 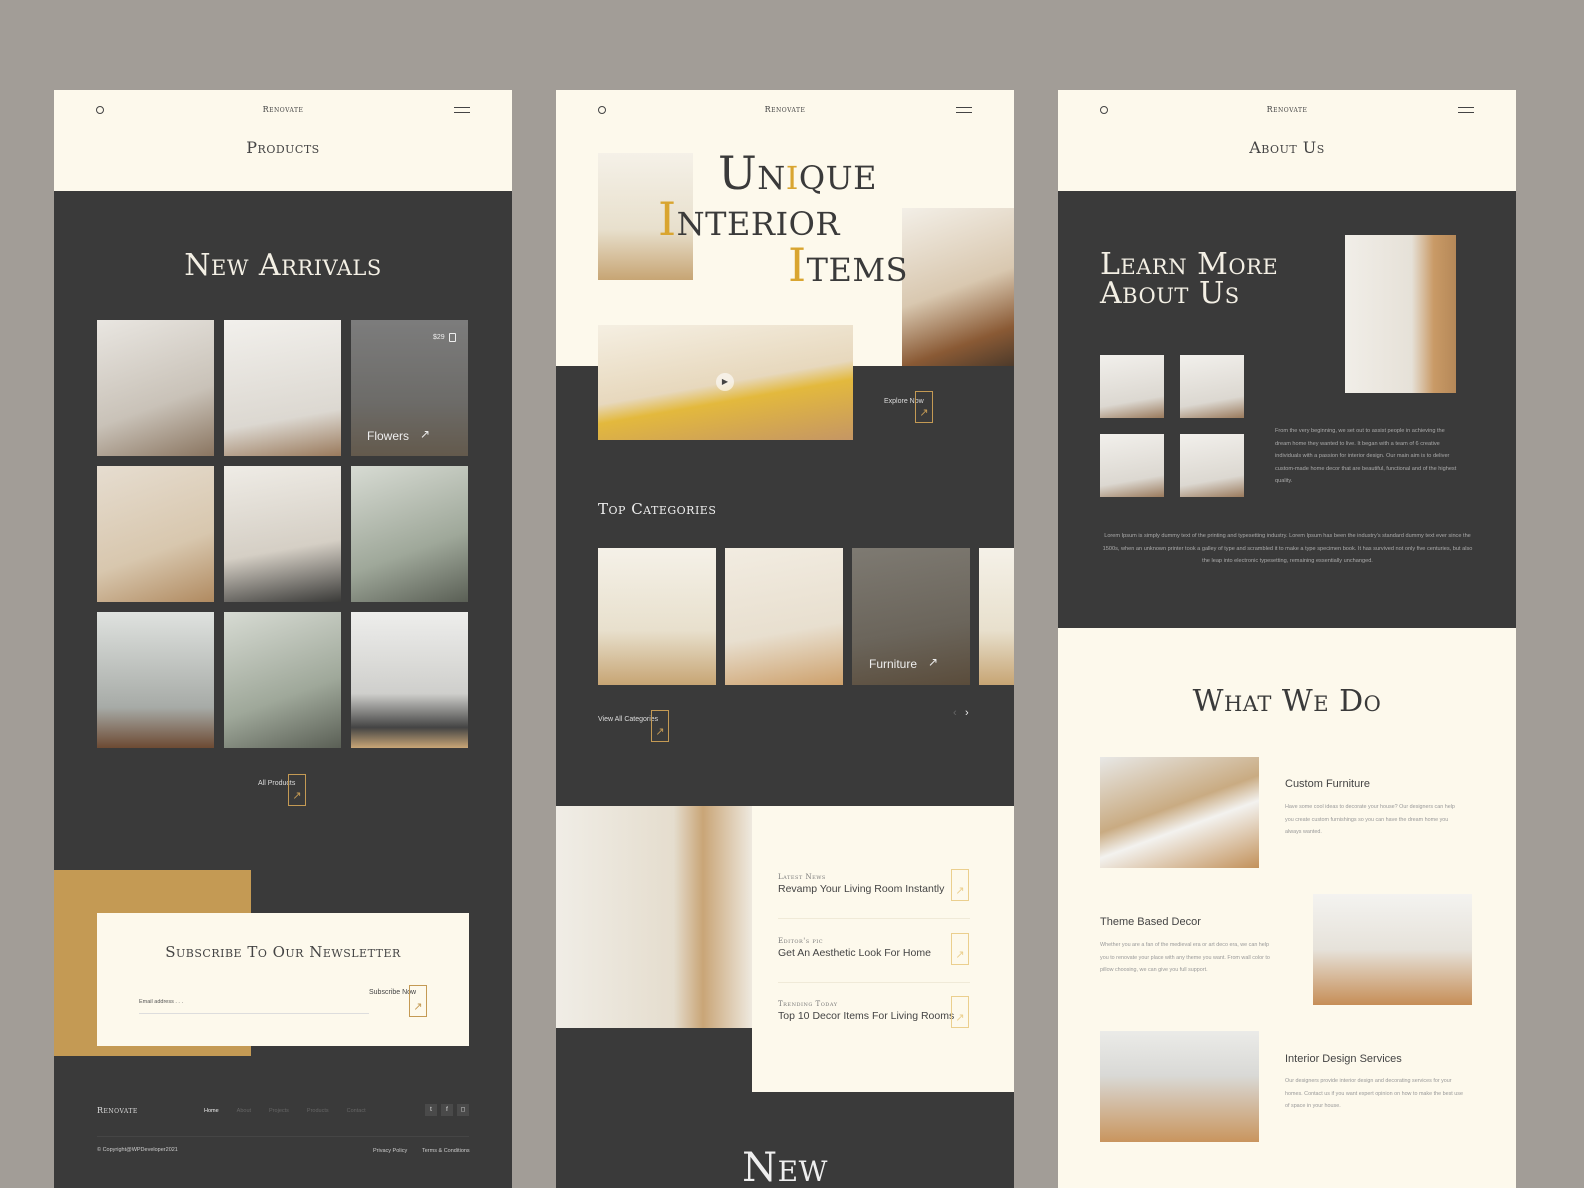 What do you see at coordinates (725, 382) in the screenshot?
I see `play-icon: ▶` at bounding box center [725, 382].